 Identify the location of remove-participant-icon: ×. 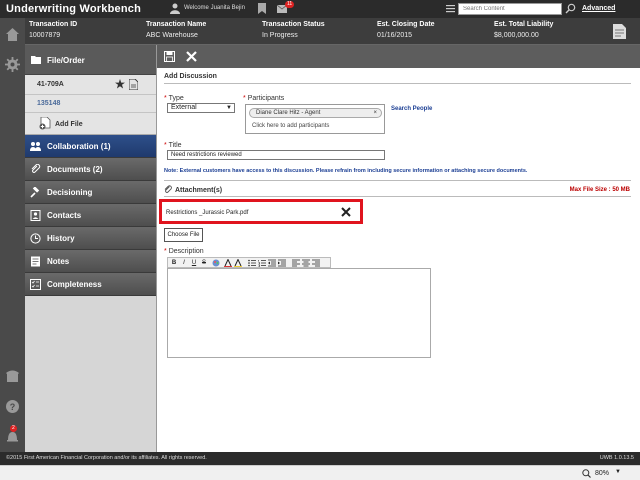
(375, 113).